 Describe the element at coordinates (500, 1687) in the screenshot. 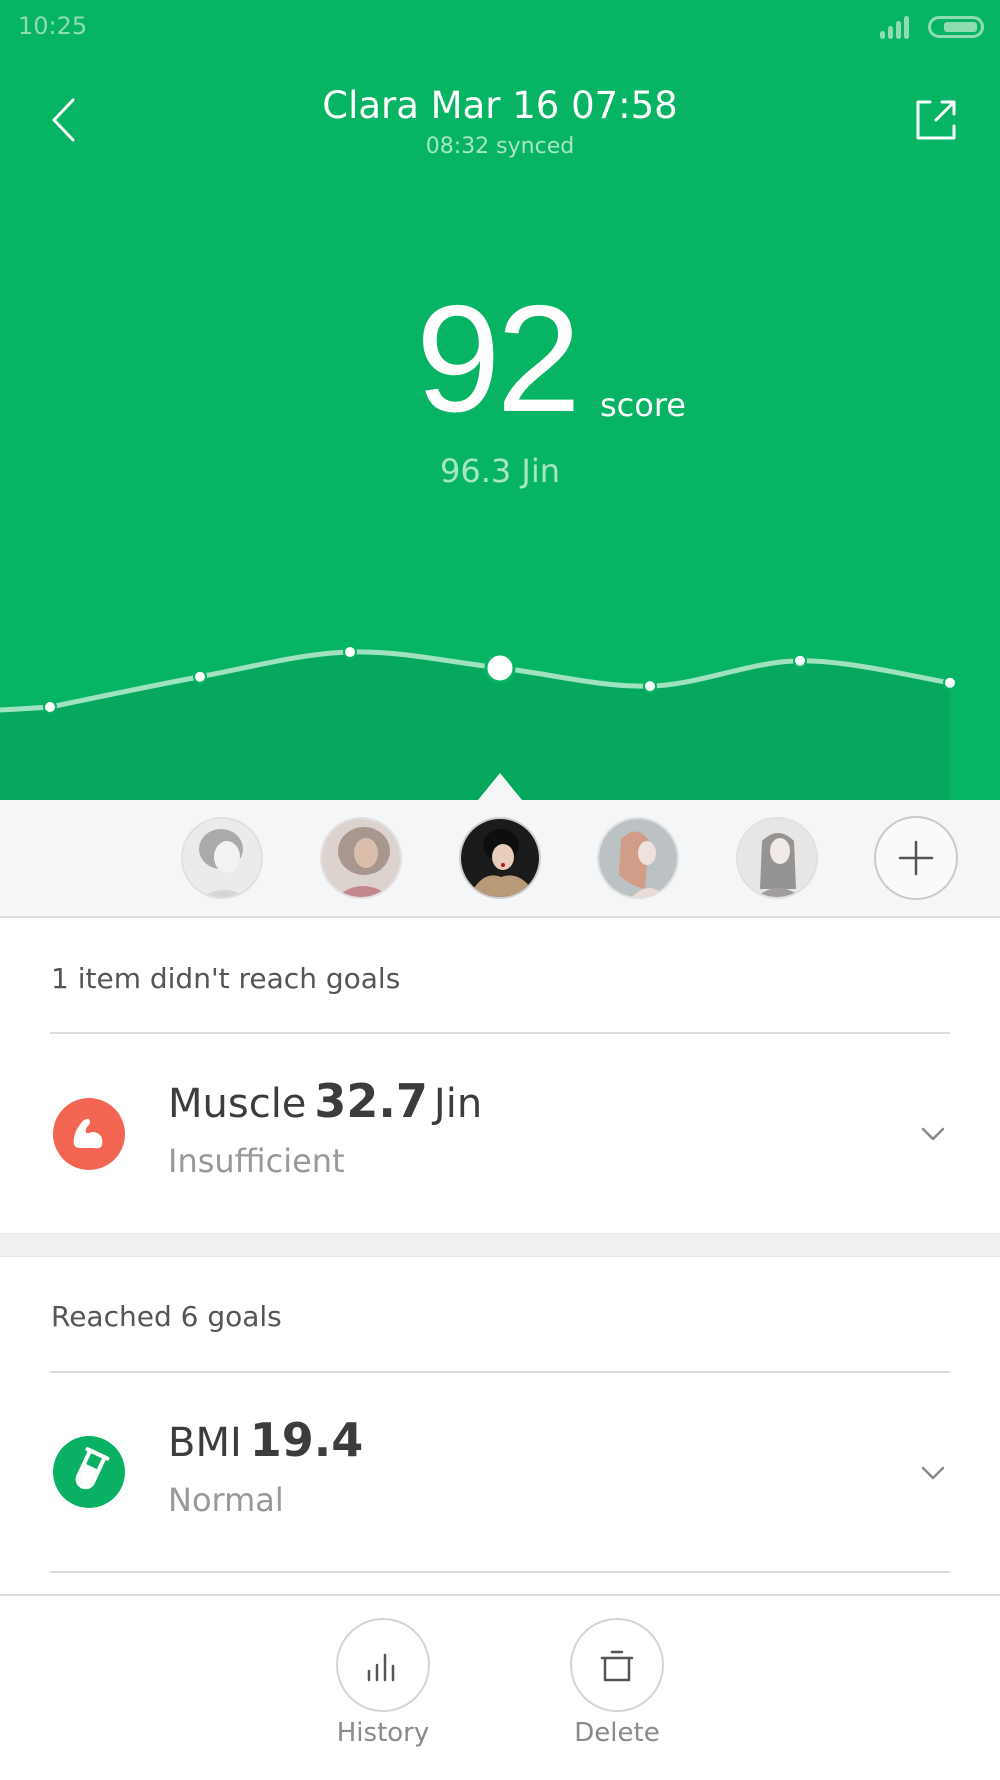

I see `bottom-action-bar: History Delete` at that location.